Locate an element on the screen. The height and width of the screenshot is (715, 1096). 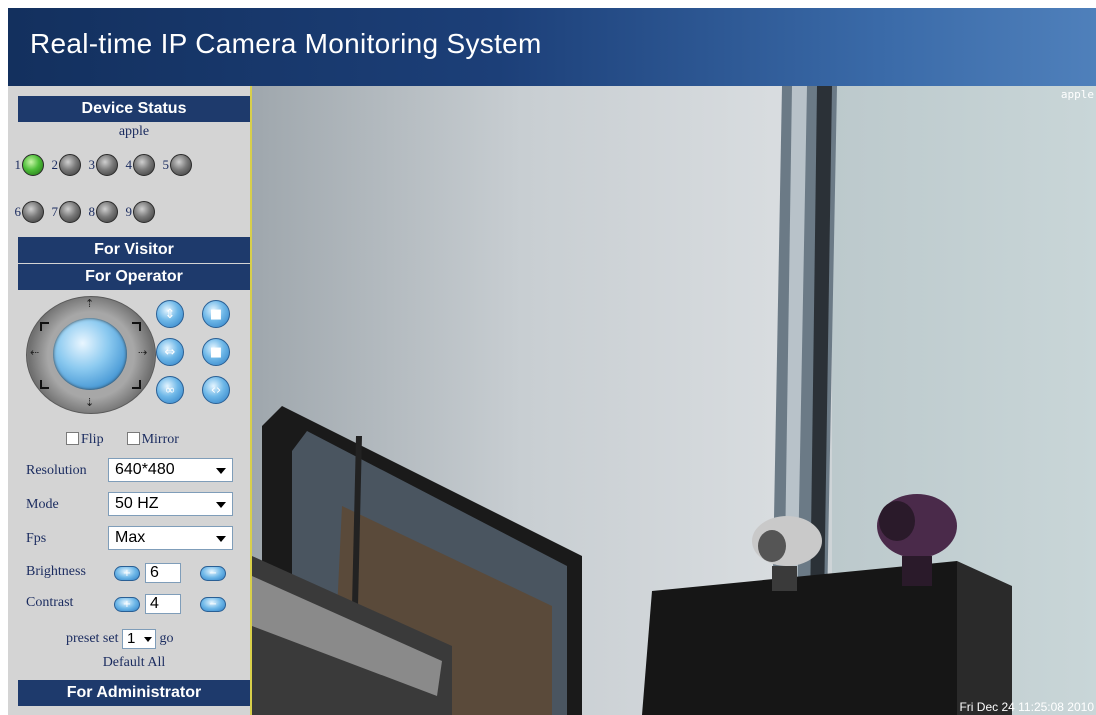
app-title: Real-time IP Camera Monitoring System is located at coordinates (286, 43).